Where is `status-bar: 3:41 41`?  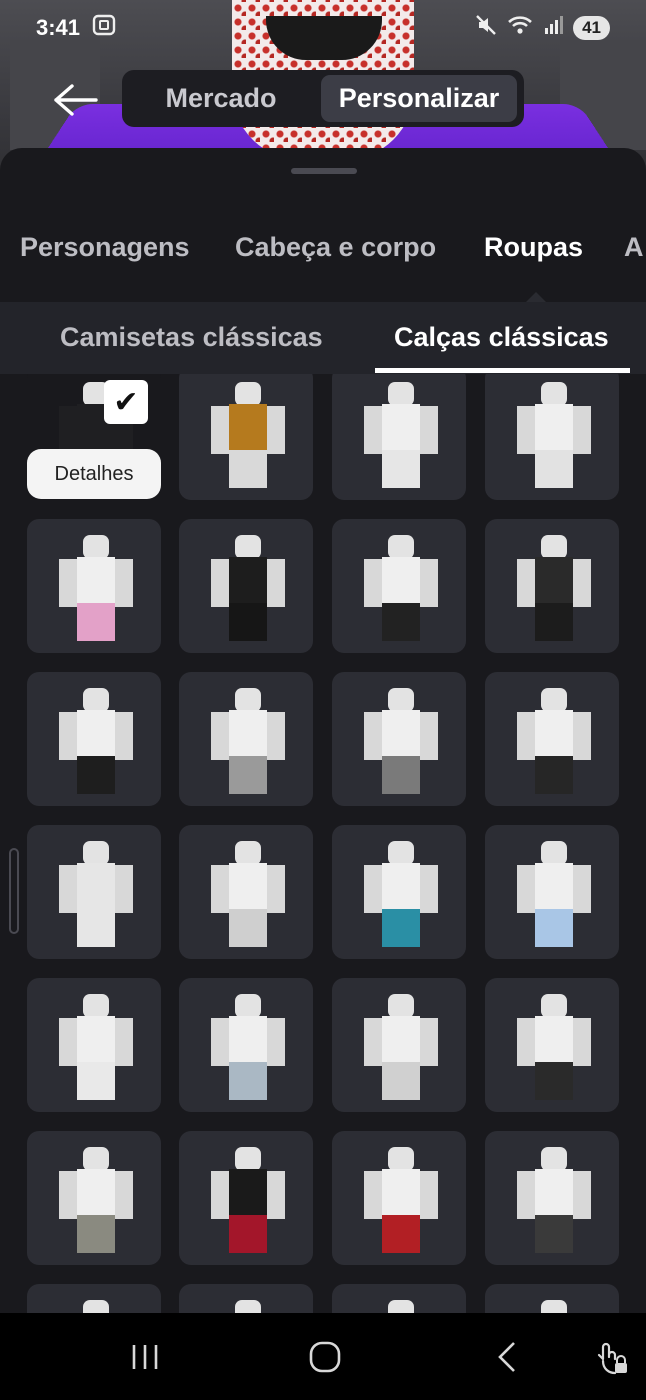 status-bar: 3:41 41 is located at coordinates (323, 28).